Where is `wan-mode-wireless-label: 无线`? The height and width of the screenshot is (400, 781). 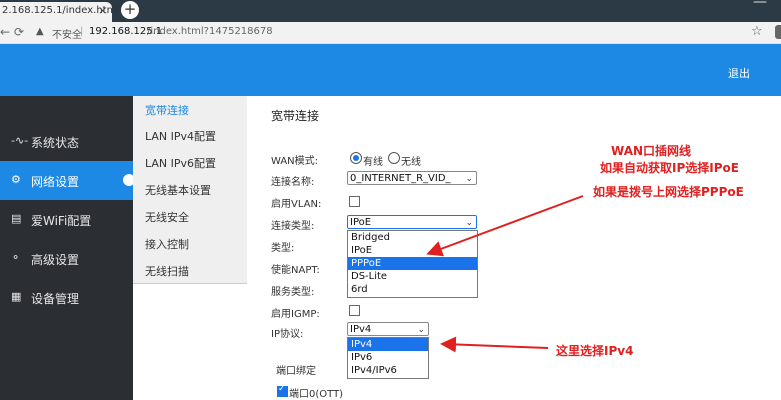
wan-mode-wireless-label: 无线 is located at coordinates (411, 162).